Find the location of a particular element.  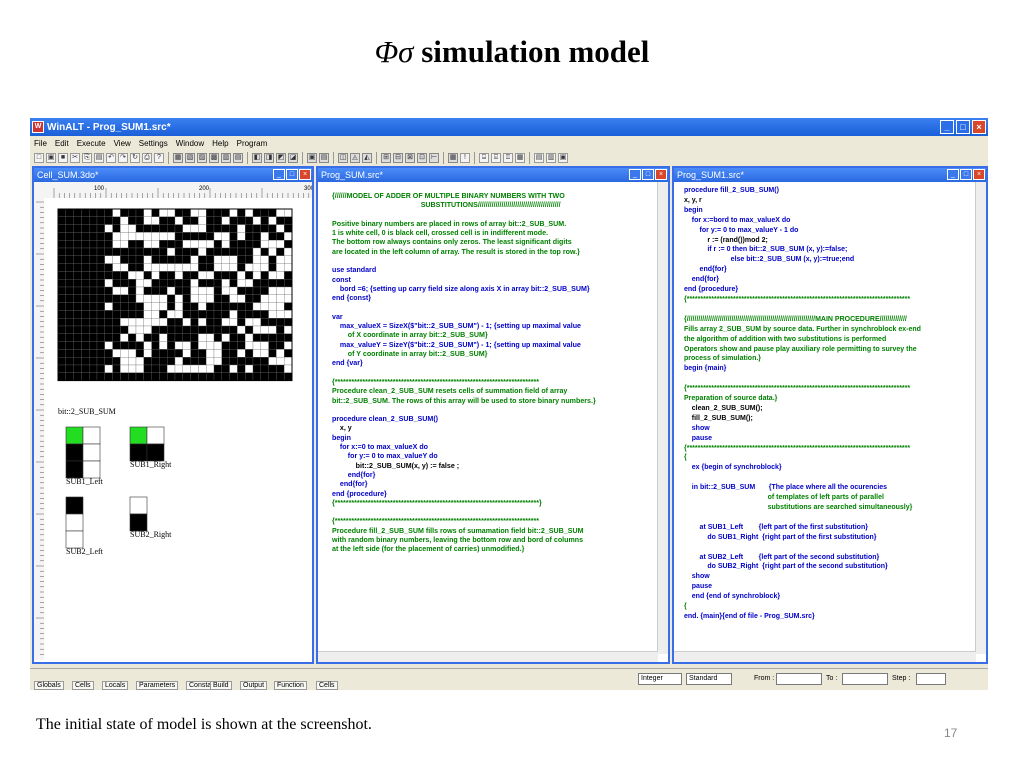

prog-sum-min-button: _ is located at coordinates (635, 174).